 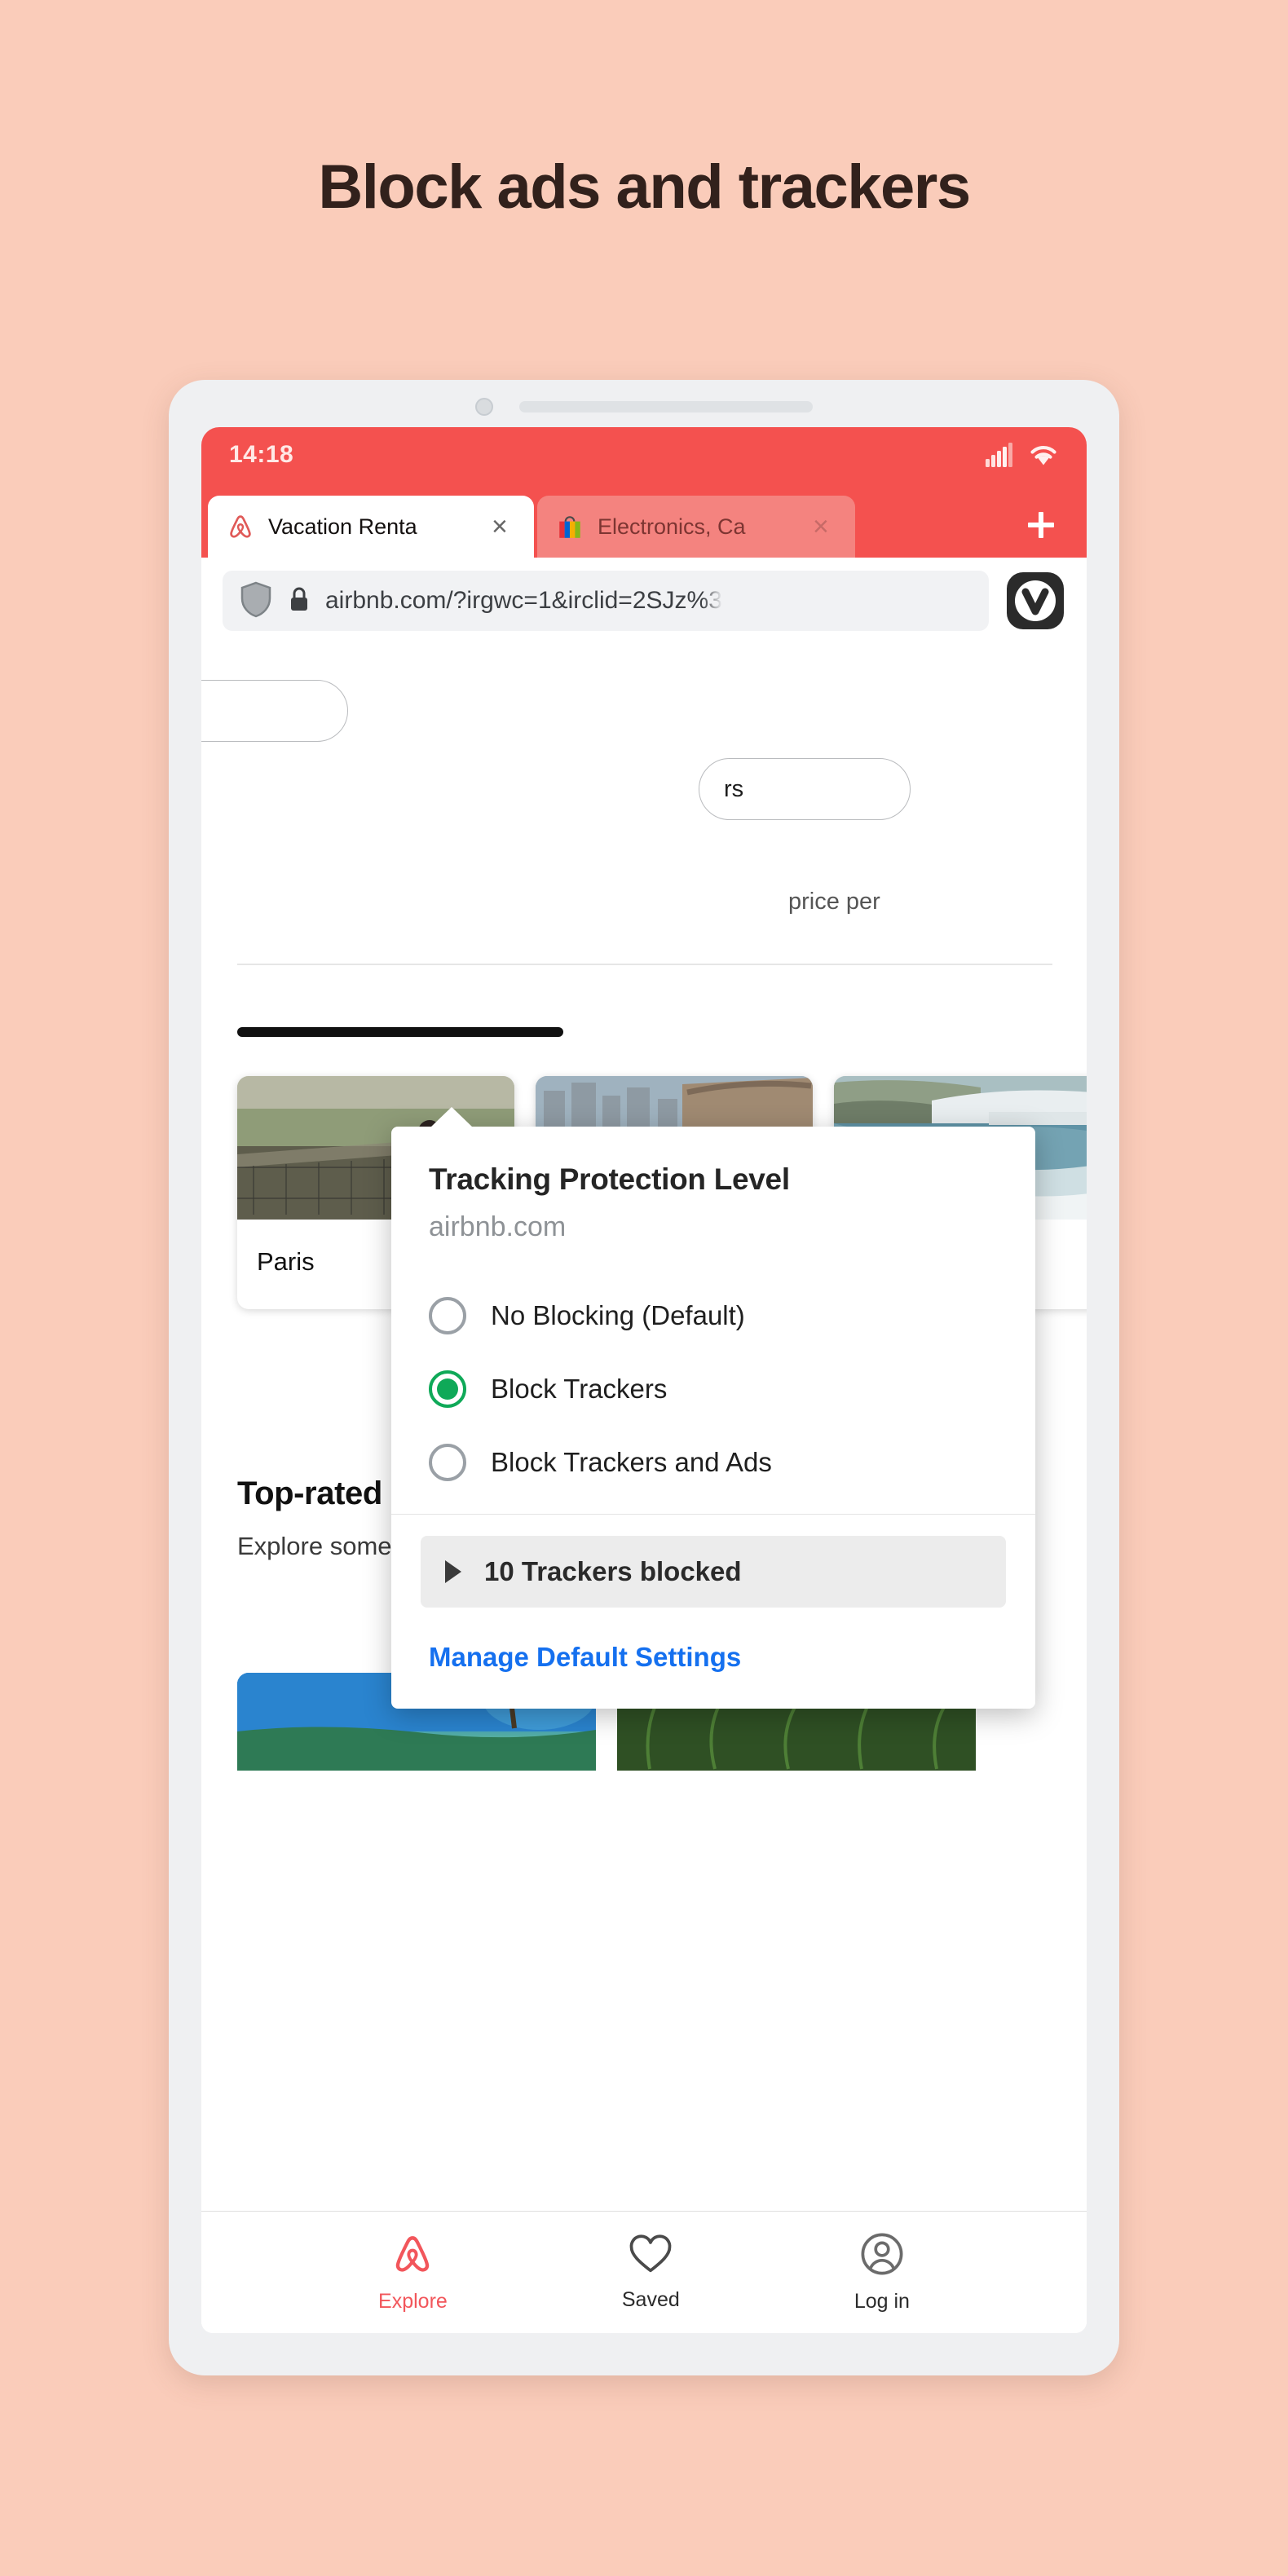 I want to click on option-label: Block Trackers, so click(x=579, y=1389).